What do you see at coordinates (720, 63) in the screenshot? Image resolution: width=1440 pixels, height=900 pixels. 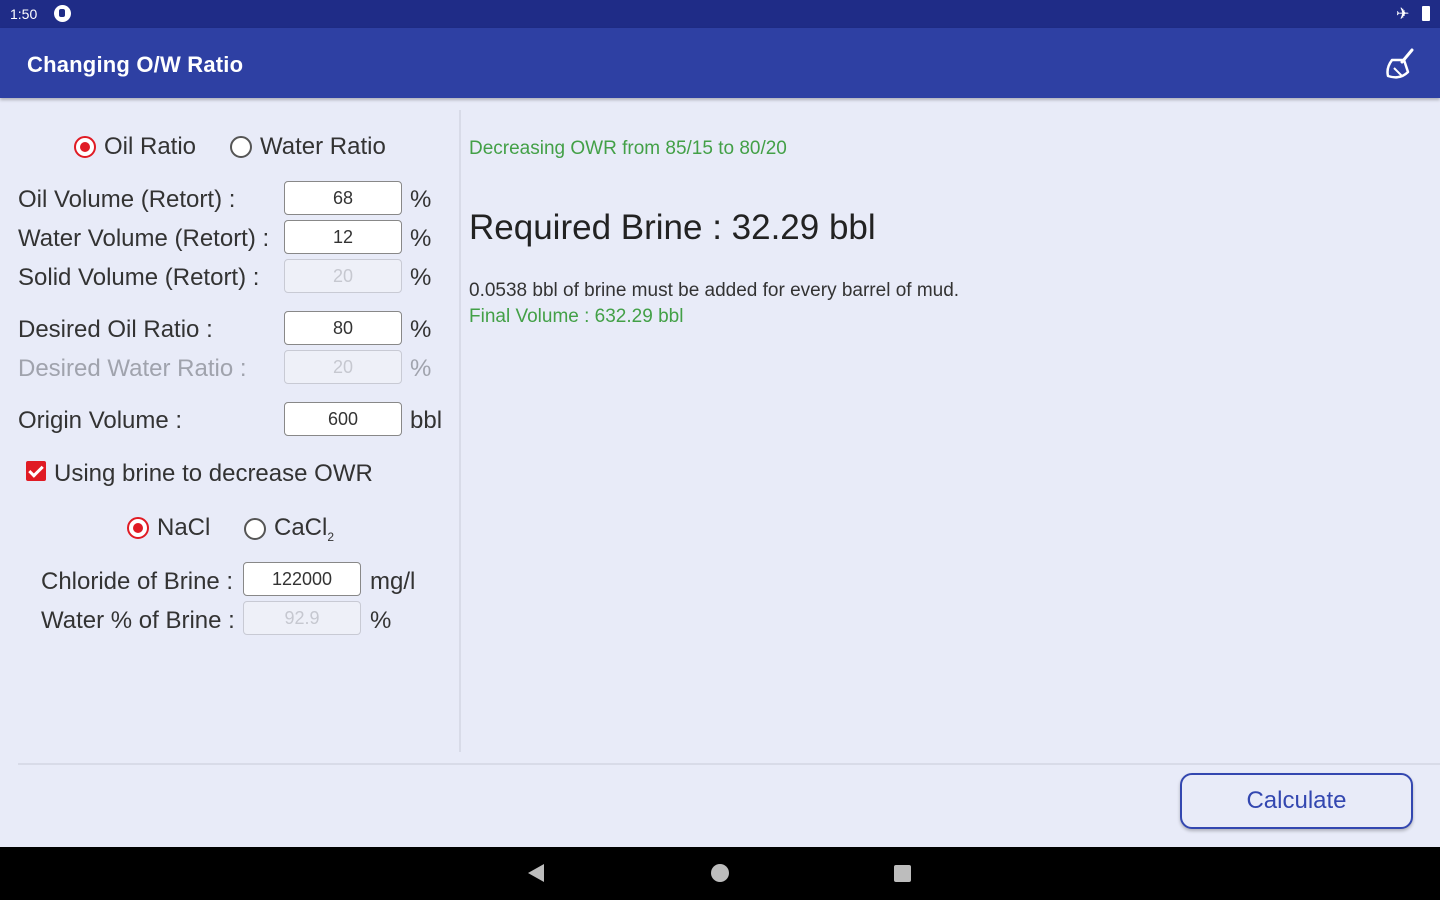 I see `app-bar: Changing O/W Ratio` at bounding box center [720, 63].